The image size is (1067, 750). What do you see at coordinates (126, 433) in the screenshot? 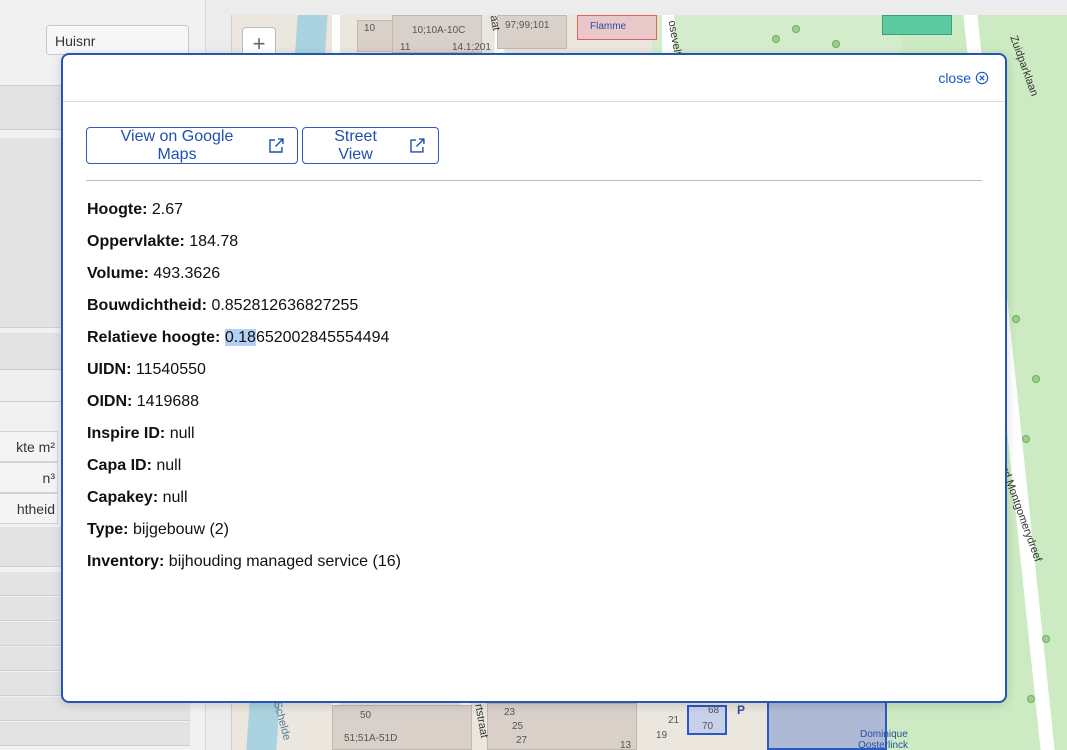
I see `property-label: Inspire ID:` at bounding box center [126, 433].